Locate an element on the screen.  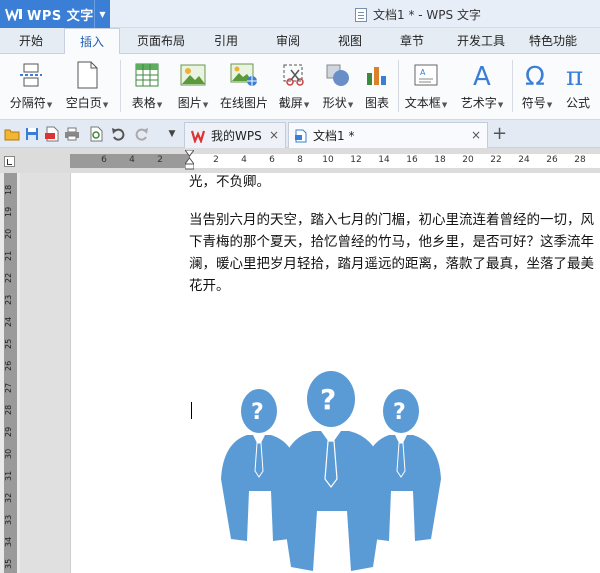
tab-special-features: 特色功能 is located at coordinates (553, 41).